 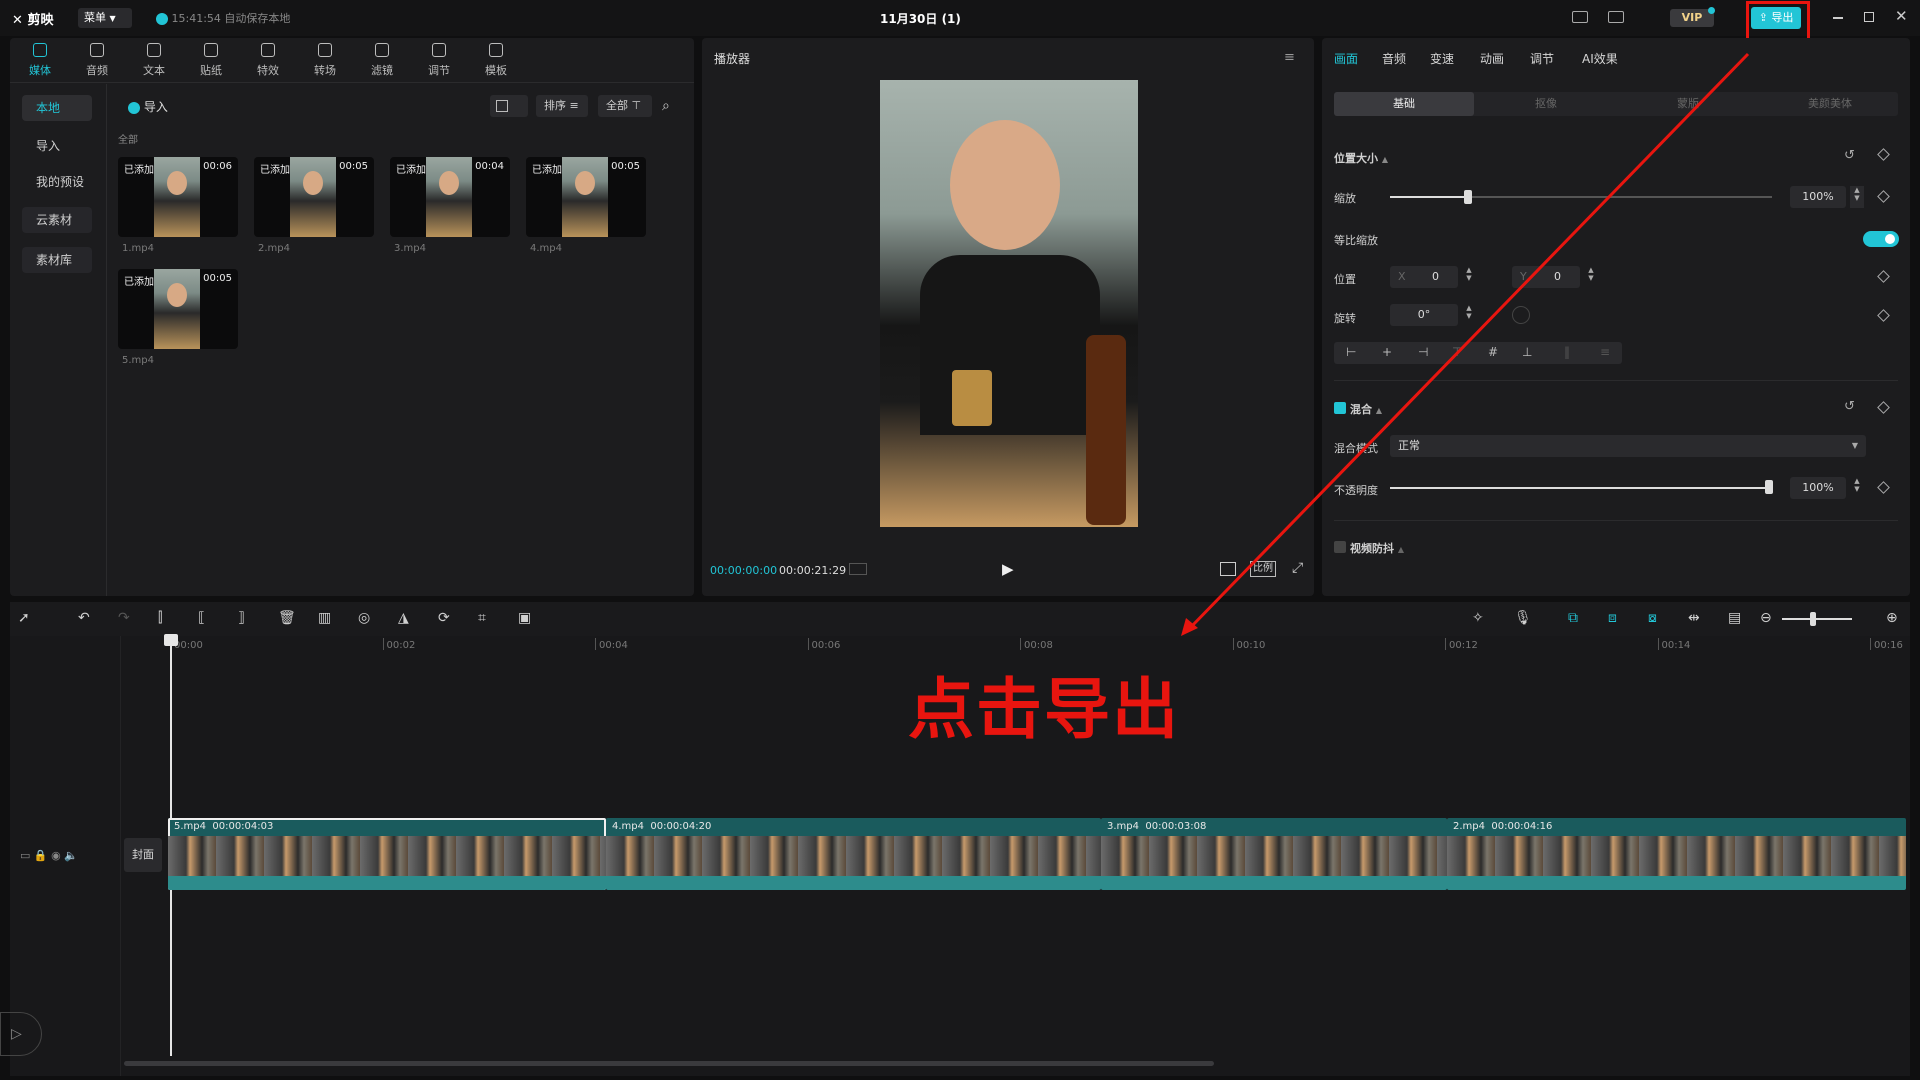 I want to click on preview-axis-icon: ⧇, so click(x=1652, y=619).